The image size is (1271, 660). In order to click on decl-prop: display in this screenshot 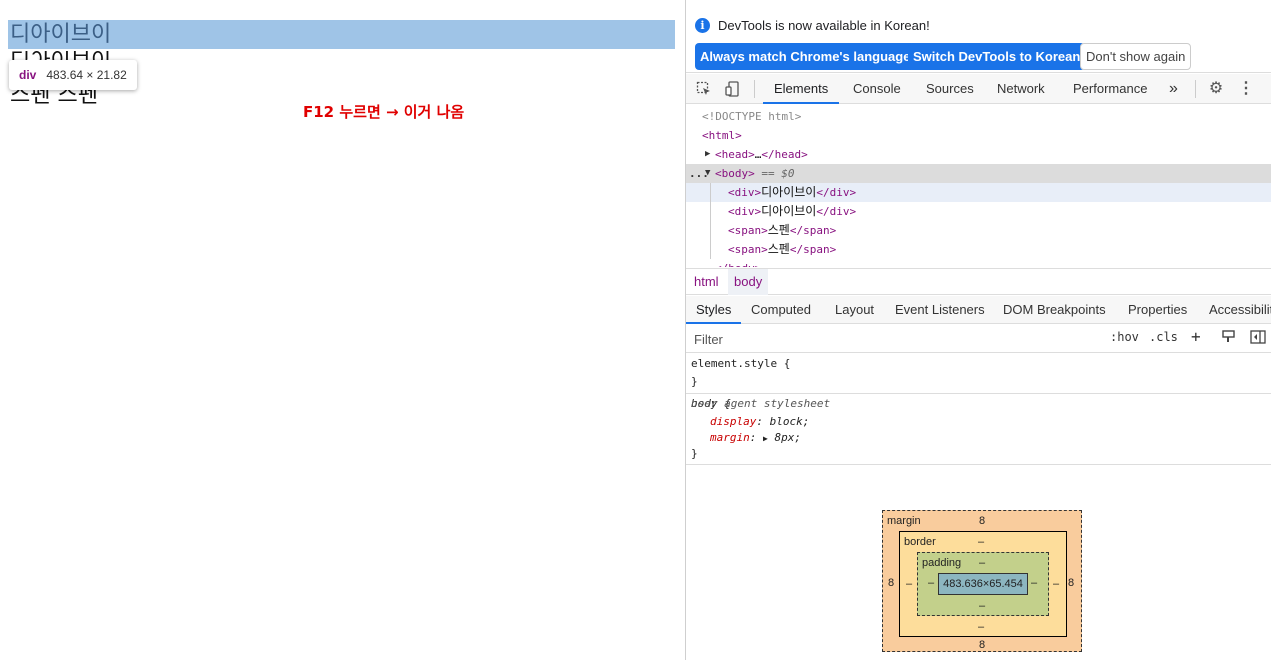, I will do `click(733, 421)`.